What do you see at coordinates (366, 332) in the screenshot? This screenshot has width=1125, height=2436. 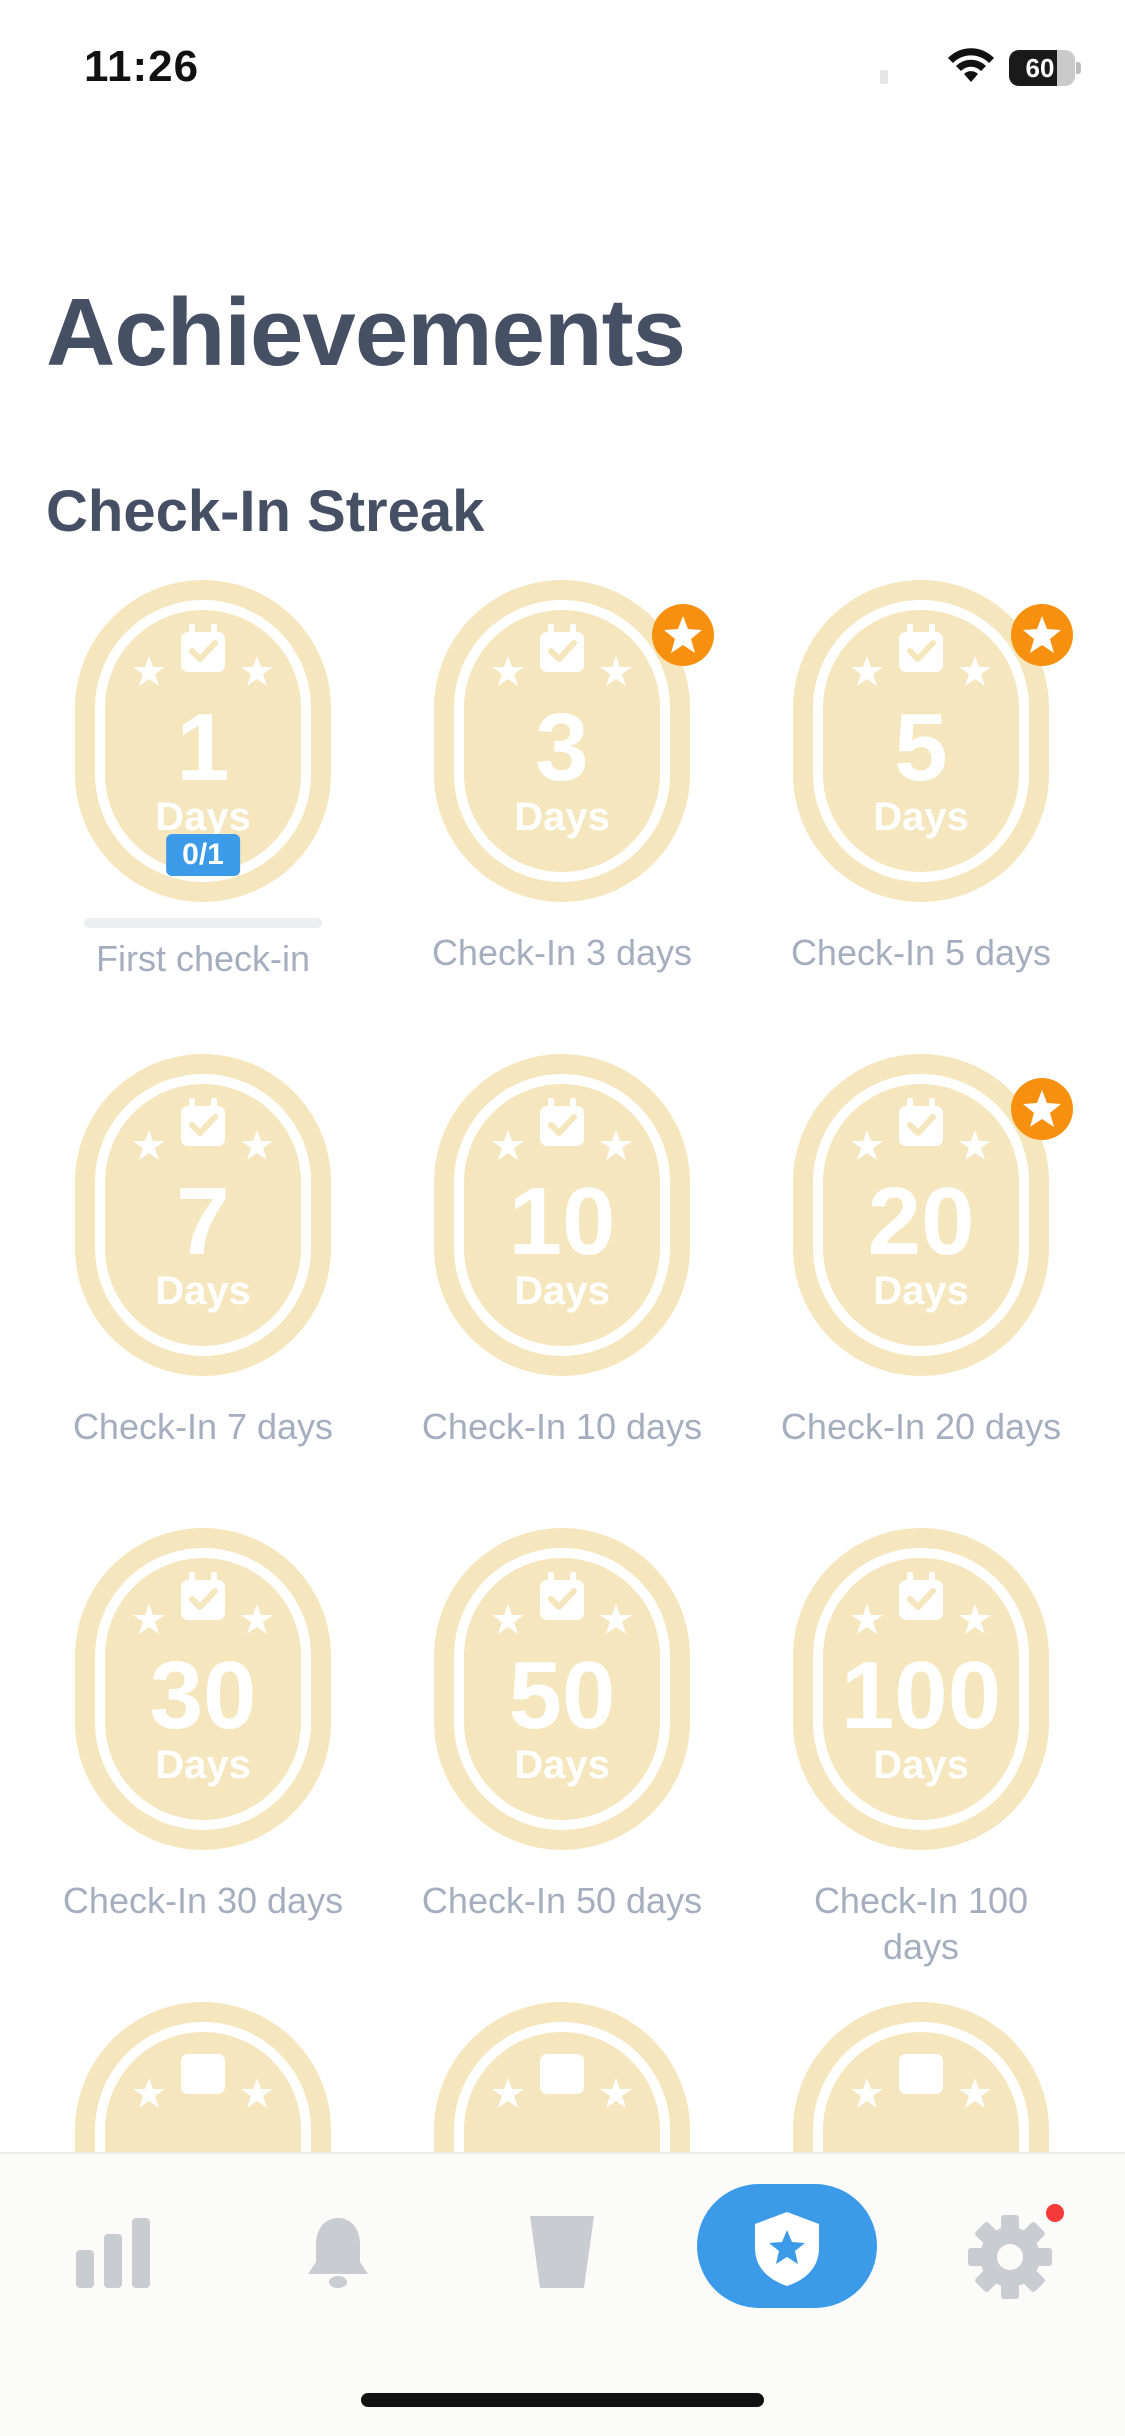 I see `page-title: Achievements` at bounding box center [366, 332].